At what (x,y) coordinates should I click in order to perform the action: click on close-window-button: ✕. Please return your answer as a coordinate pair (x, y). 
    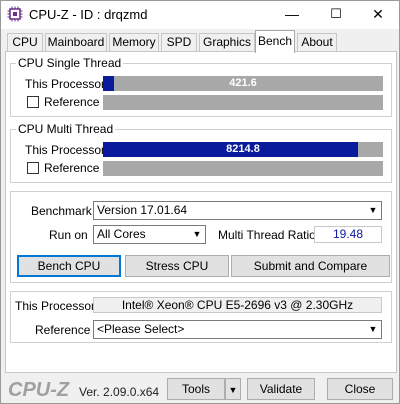
    Looking at the image, I should click on (378, 15).